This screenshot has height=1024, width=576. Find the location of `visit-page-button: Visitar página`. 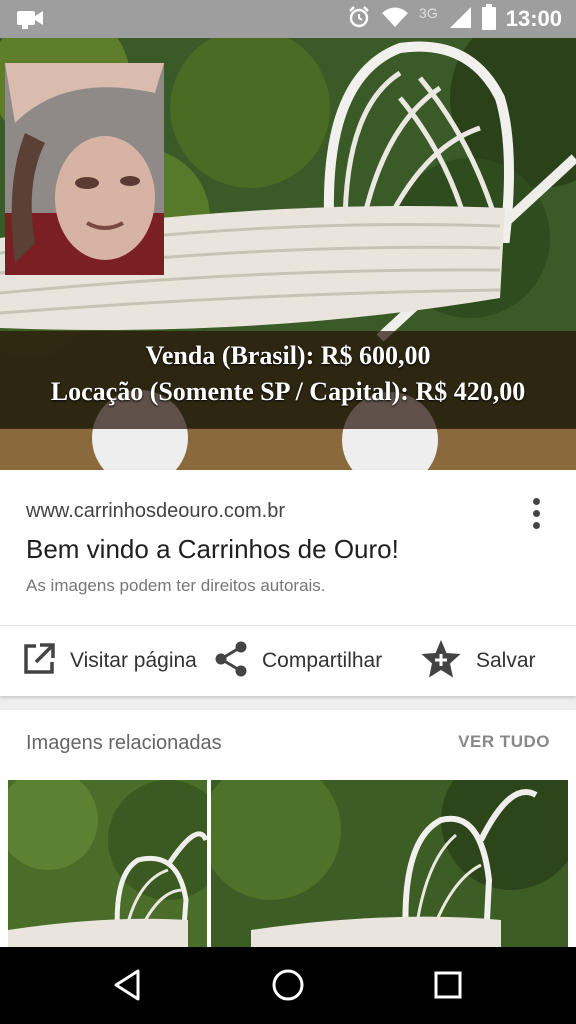

visit-page-button: Visitar página is located at coordinates (109, 661).